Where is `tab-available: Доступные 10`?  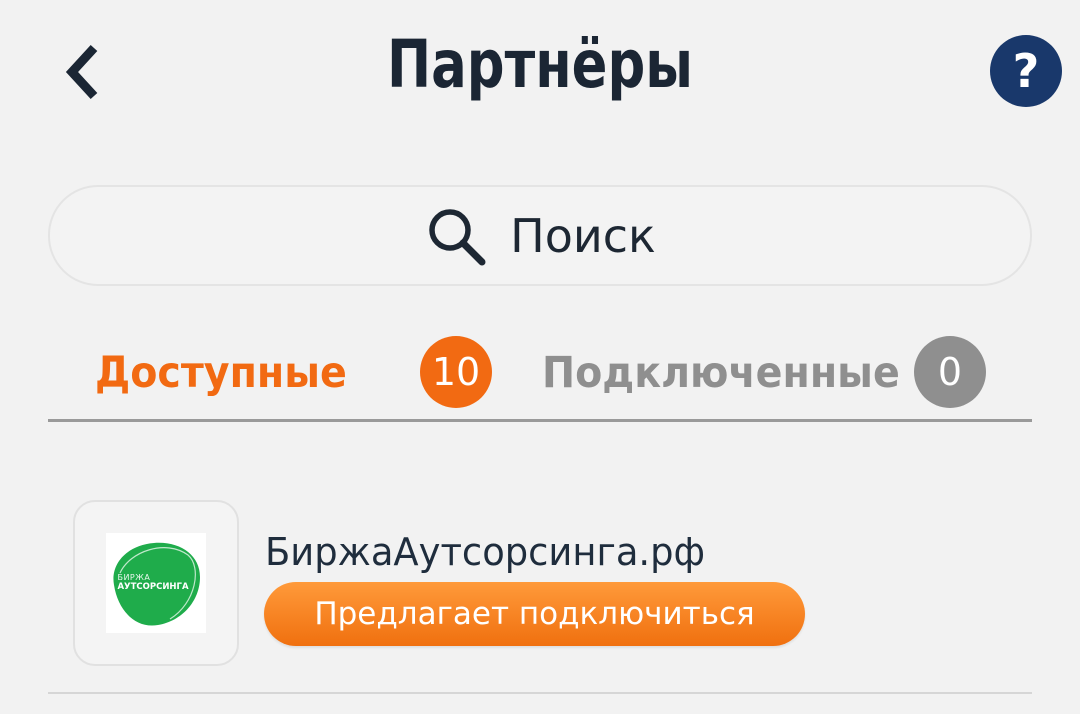 tab-available: Доступные 10 is located at coordinates (293, 373).